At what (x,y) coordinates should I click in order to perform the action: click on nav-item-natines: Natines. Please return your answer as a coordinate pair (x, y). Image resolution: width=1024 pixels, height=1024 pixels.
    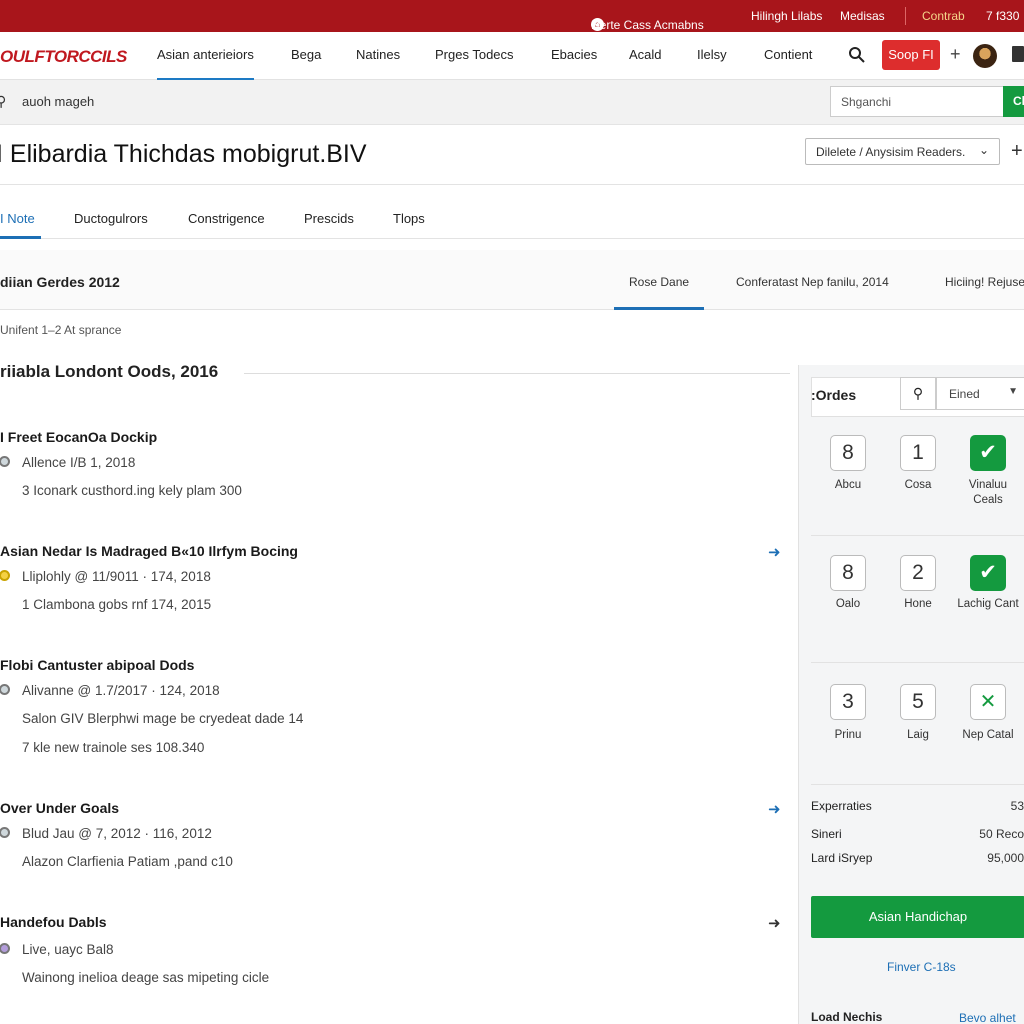
    Looking at the image, I should click on (378, 54).